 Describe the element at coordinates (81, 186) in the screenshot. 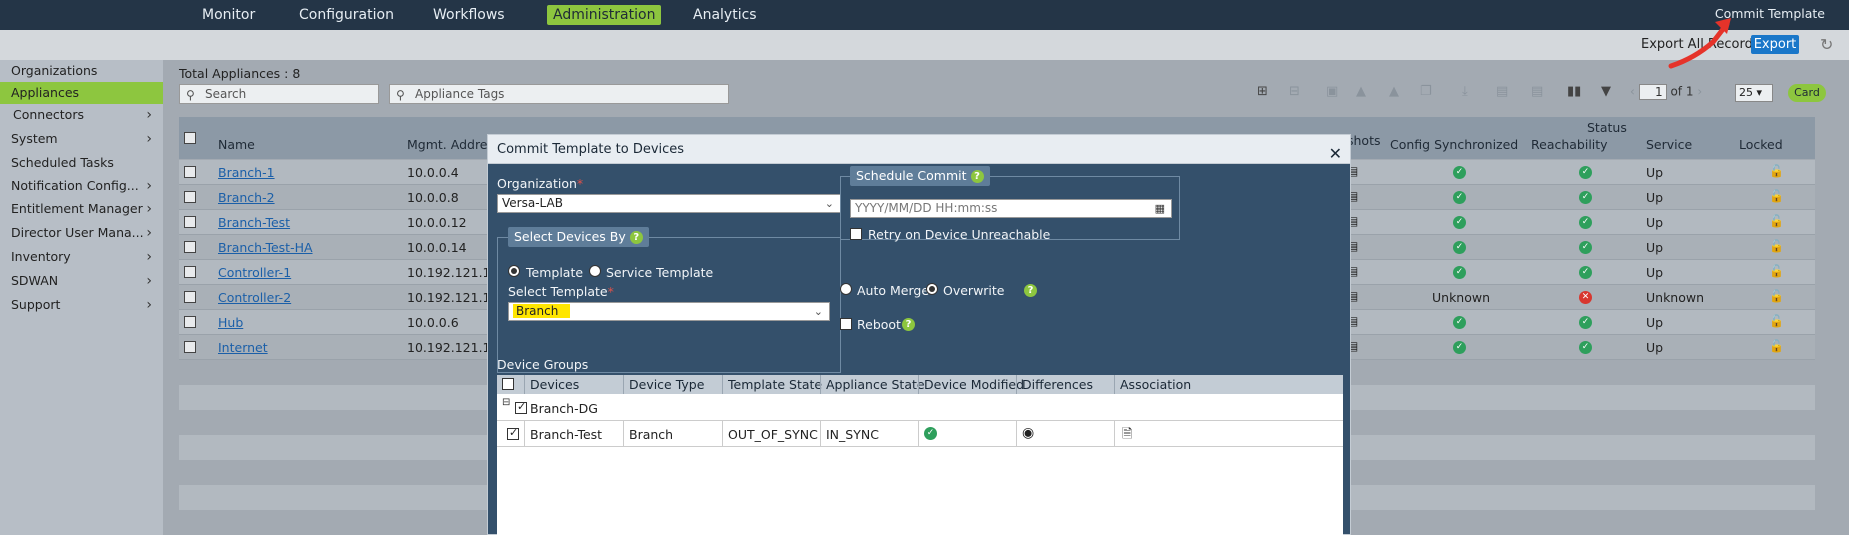

I see `sidebar-item-notification-config: Notification Config... ›` at that location.